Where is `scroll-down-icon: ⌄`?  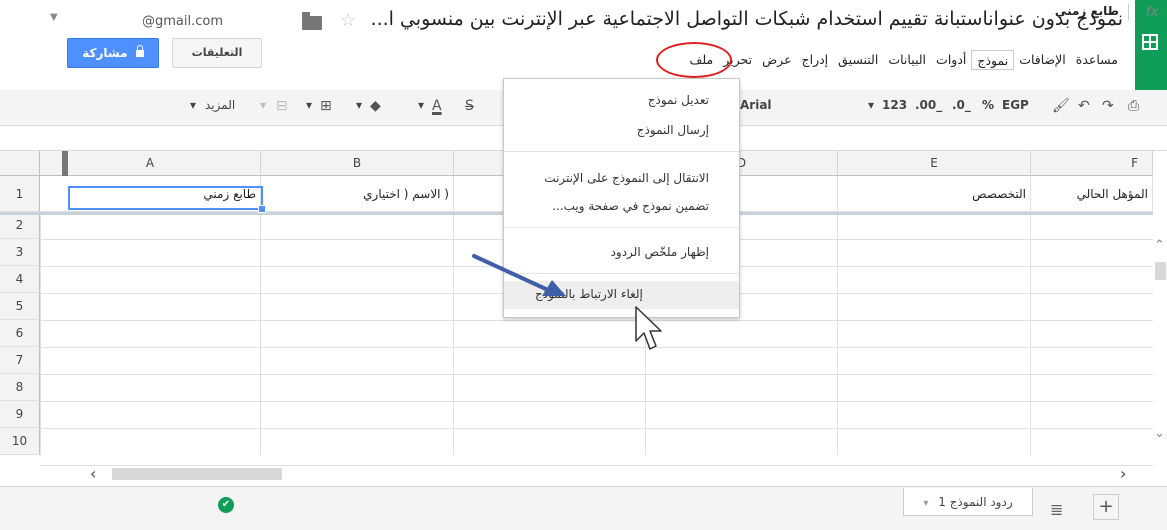
scroll-down-icon: ⌄ is located at coordinates (1159, 433).